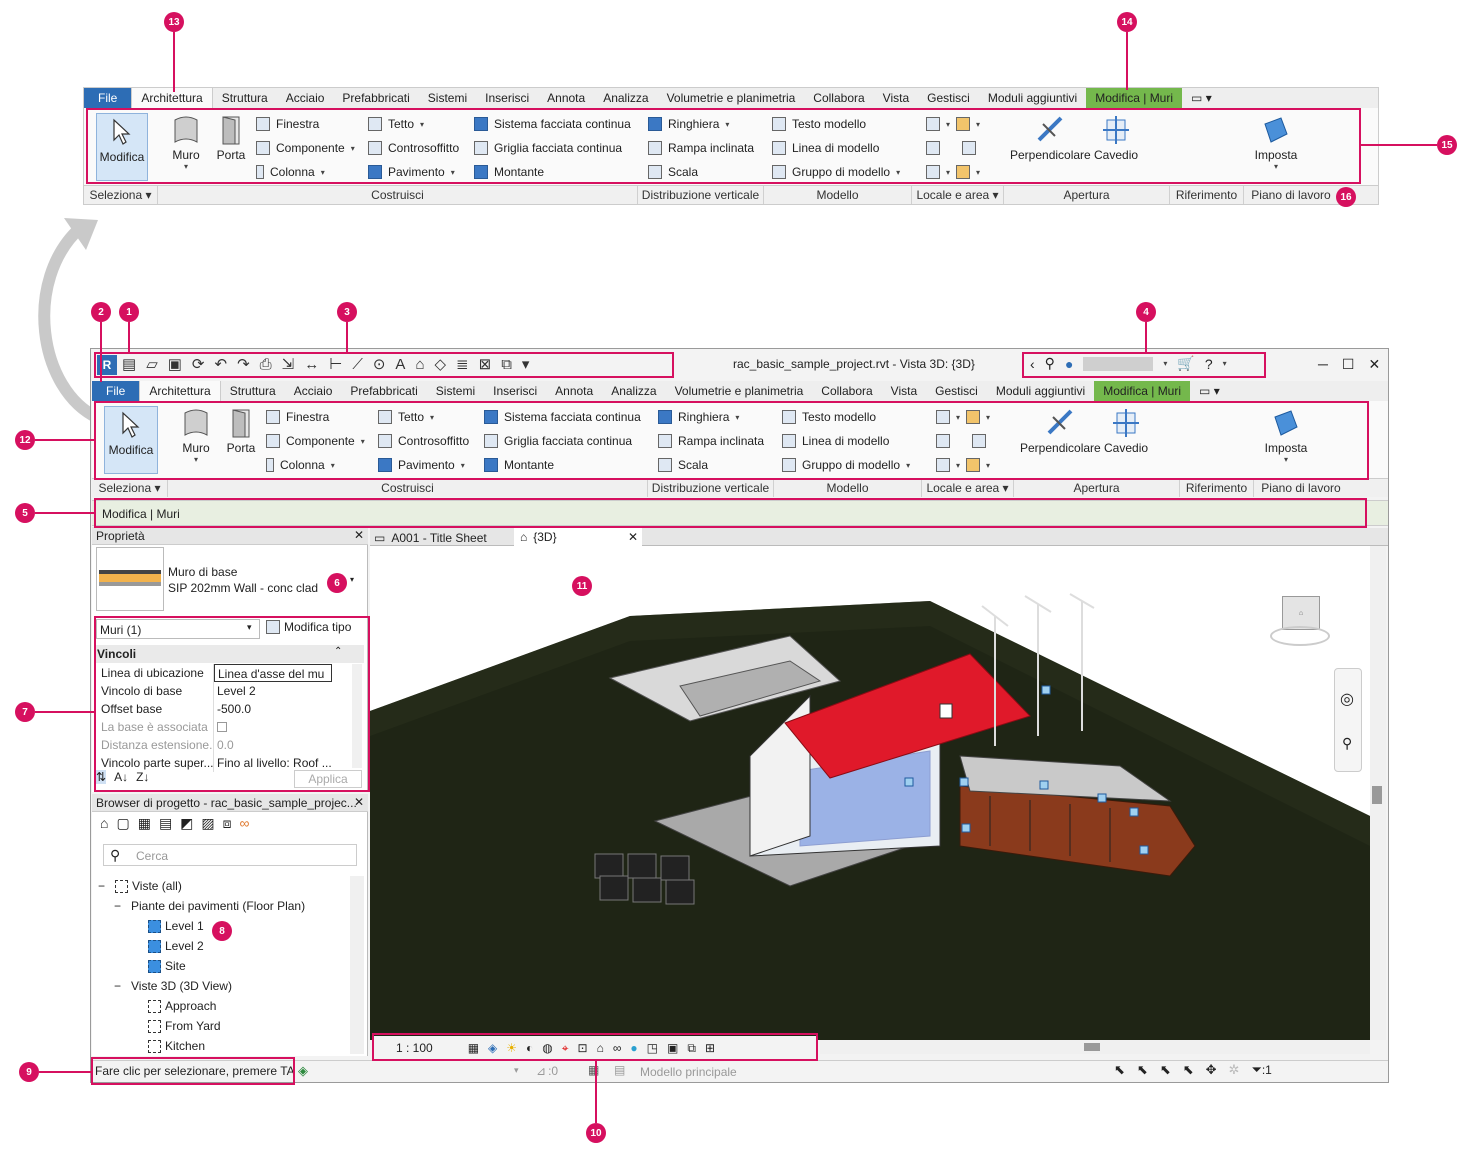 The image size is (1478, 1162). Describe the element at coordinates (963, 417) in the screenshot. I see `room-tools: ▾ ▾` at that location.